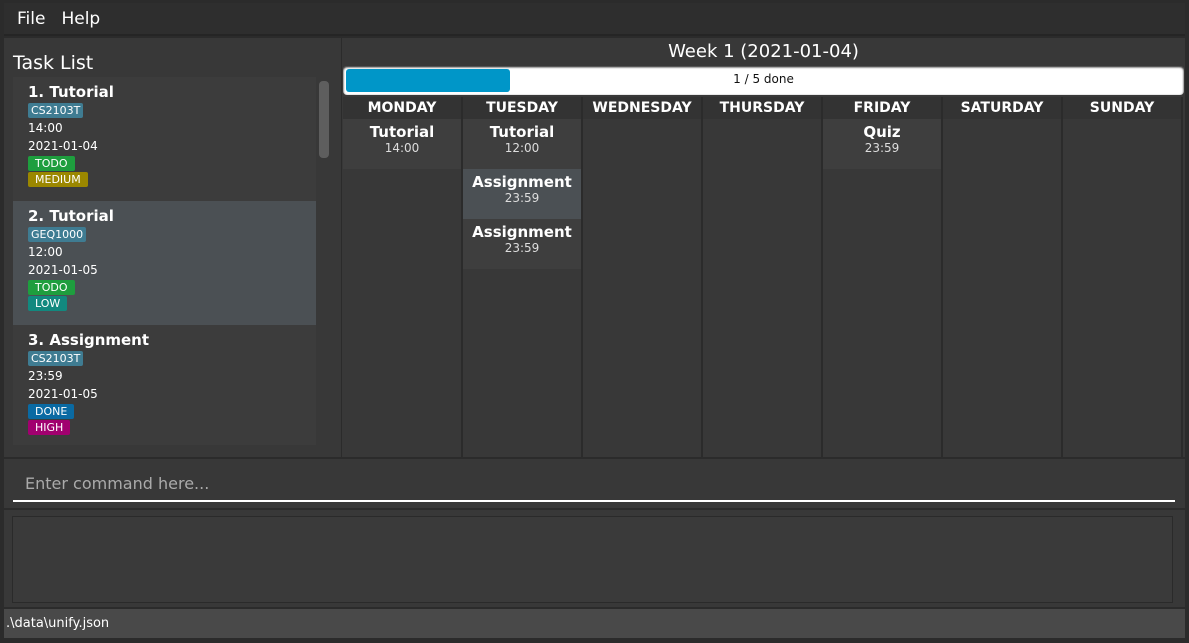 This screenshot has height=643, width=1189. Describe the element at coordinates (402, 108) in the screenshot. I see `day-header: MONDAY` at that location.